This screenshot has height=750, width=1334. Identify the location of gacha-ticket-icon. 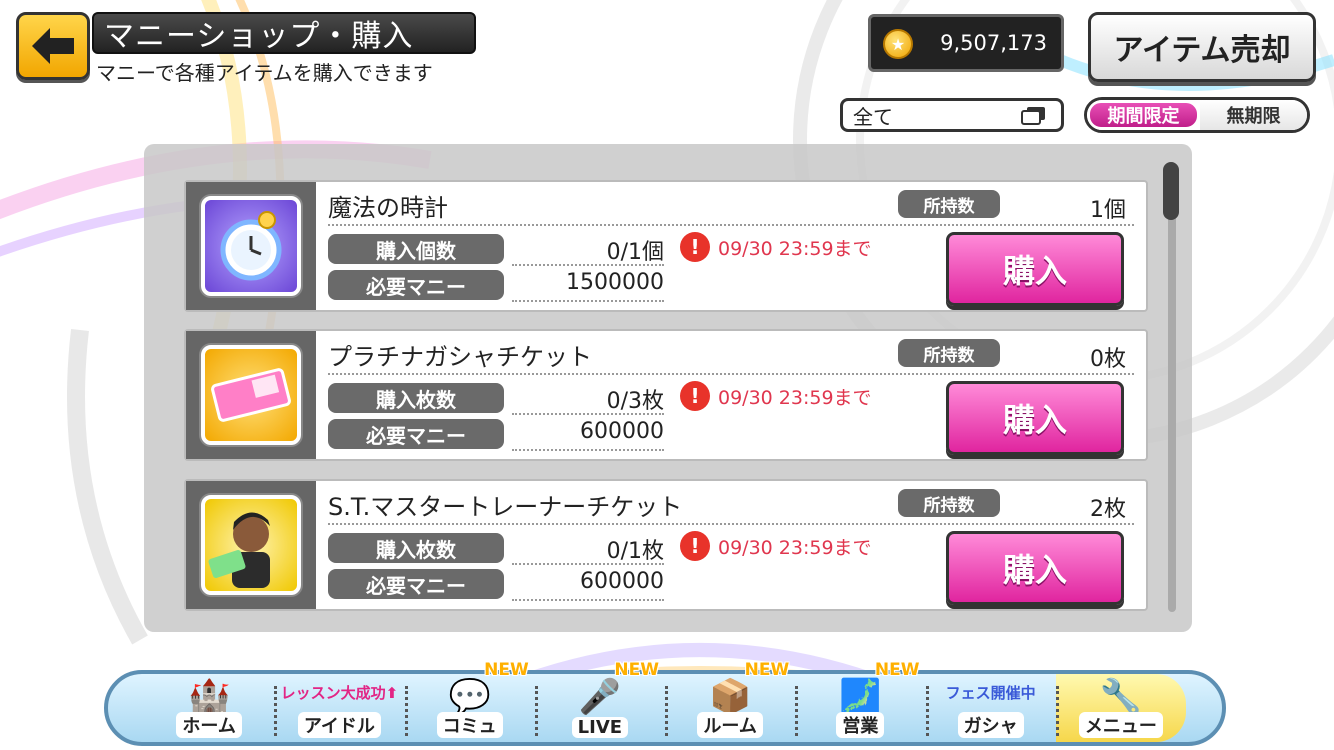
(251, 395).